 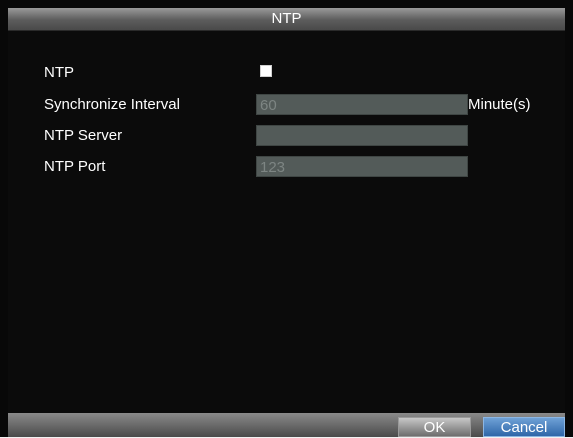 I want to click on sync-interval-unit: Minute(s), so click(x=499, y=104).